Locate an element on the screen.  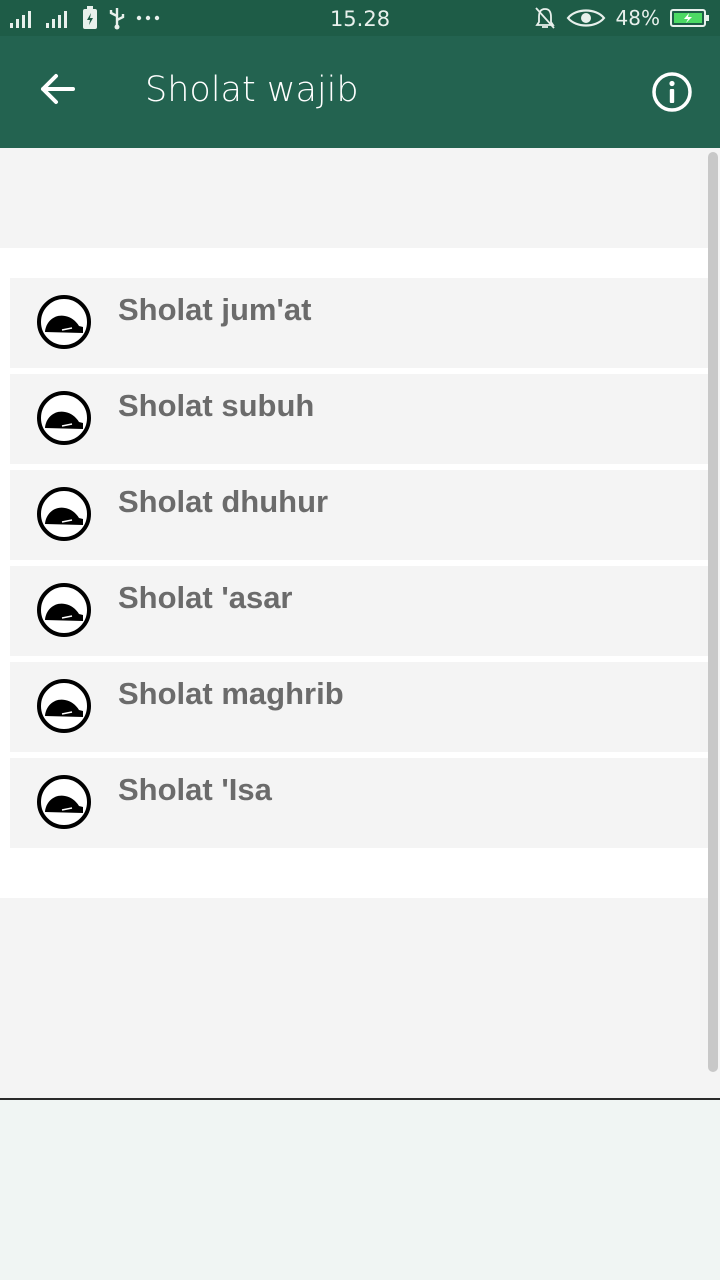
arrow-left-icon is located at coordinates (58, 89).